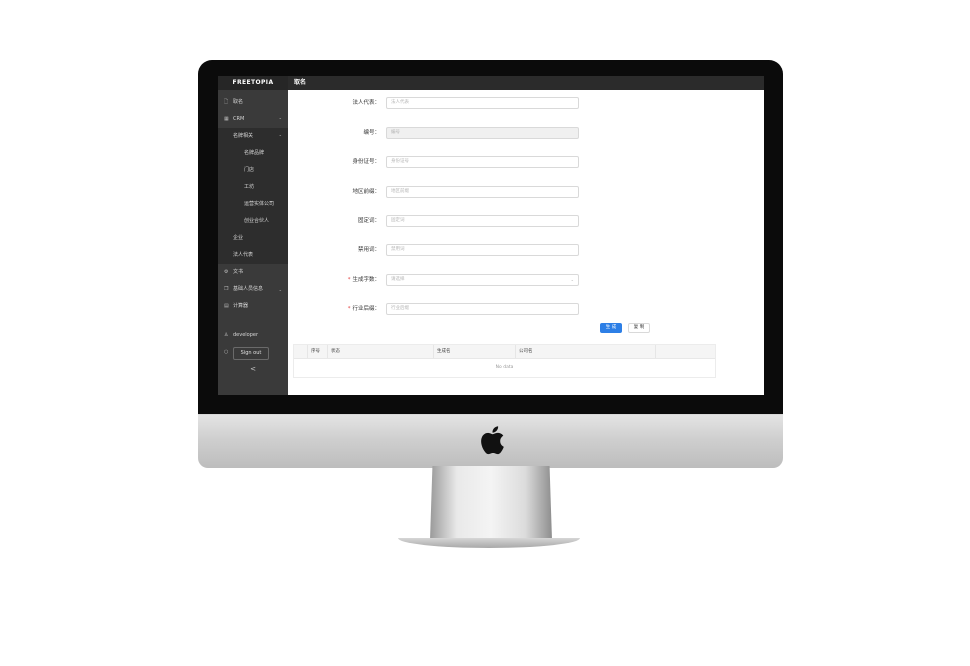 This screenshot has width=970, height=666. I want to click on legal-rep-input: 法人代表, so click(482, 103).